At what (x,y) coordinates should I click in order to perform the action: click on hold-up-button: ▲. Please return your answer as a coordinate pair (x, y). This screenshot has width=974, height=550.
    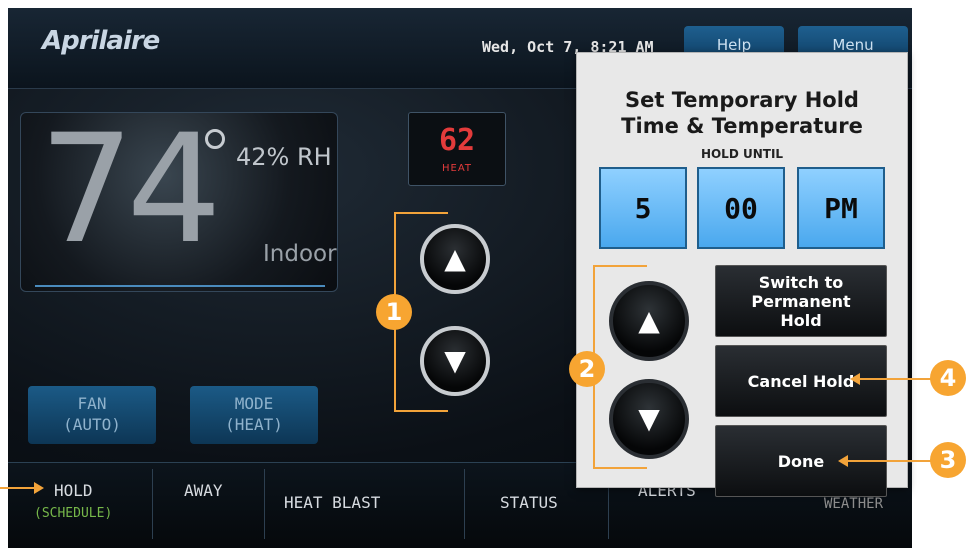
    Looking at the image, I should click on (649, 321).